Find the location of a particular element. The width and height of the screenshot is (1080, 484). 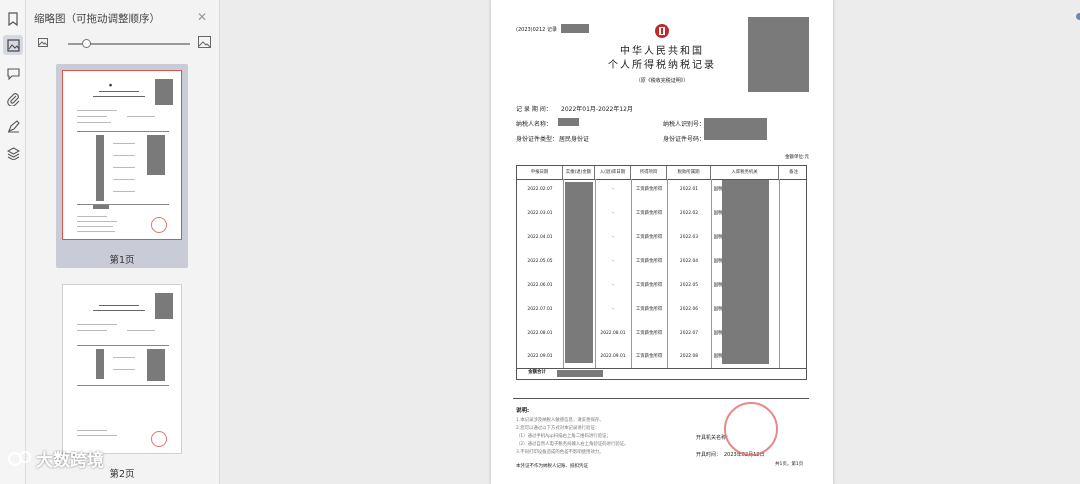

issue-date-label: 开具时间： is located at coordinates (709, 455).